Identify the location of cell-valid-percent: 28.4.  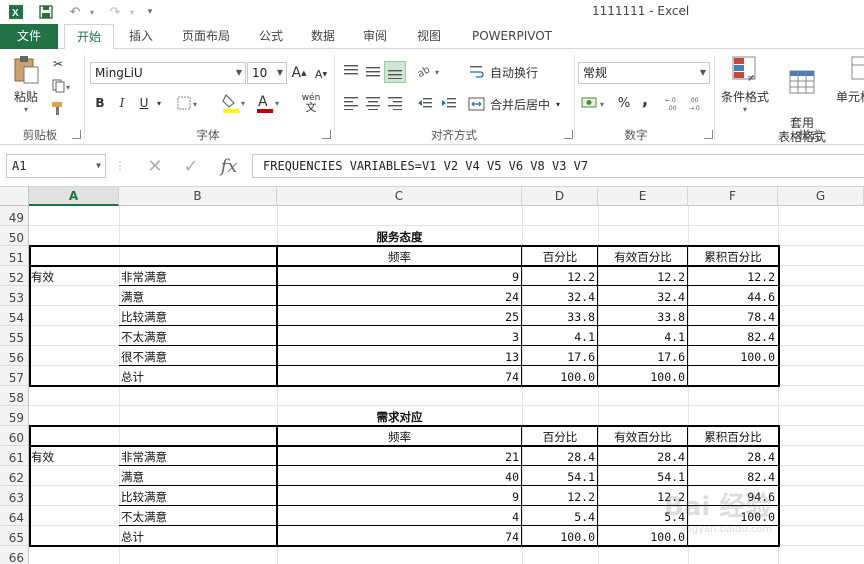
(643, 456).